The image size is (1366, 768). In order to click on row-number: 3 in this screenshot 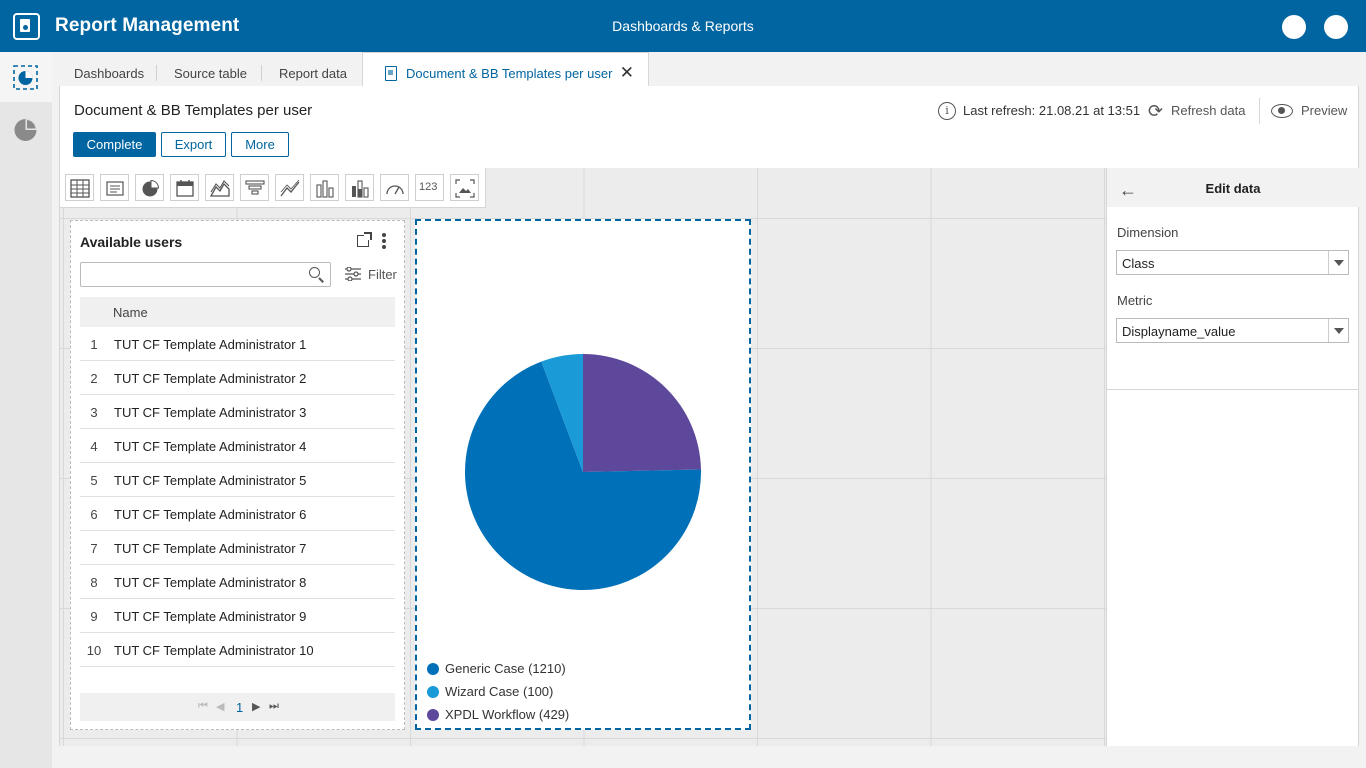, I will do `click(94, 412)`.